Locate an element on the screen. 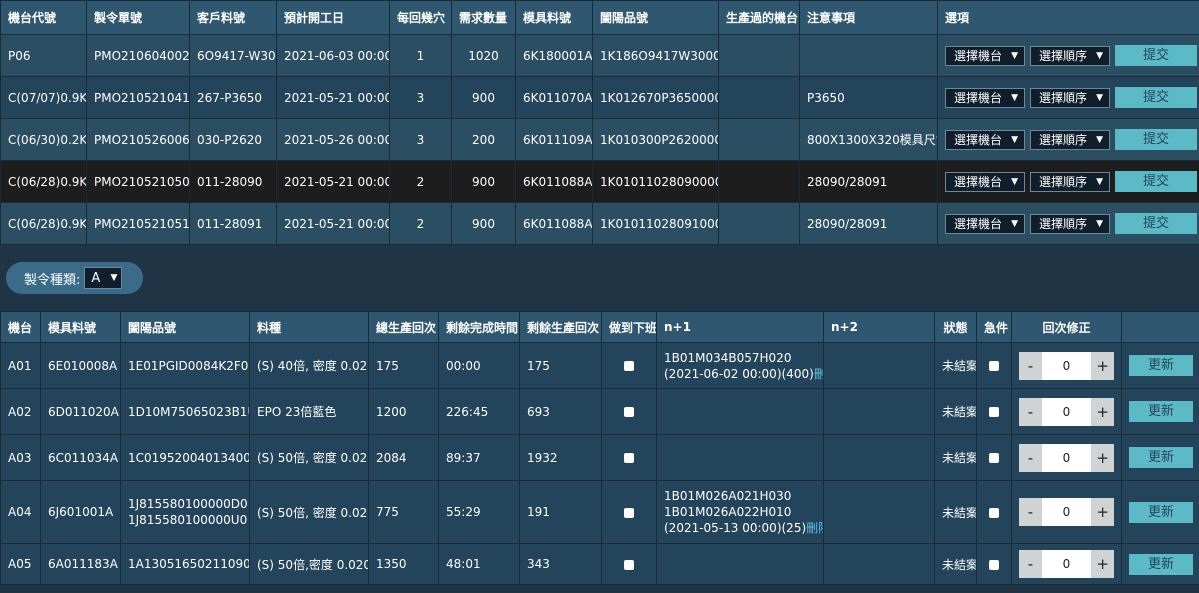  schedule-cell-machine: C(06/28)0.9K is located at coordinates (43, 181).